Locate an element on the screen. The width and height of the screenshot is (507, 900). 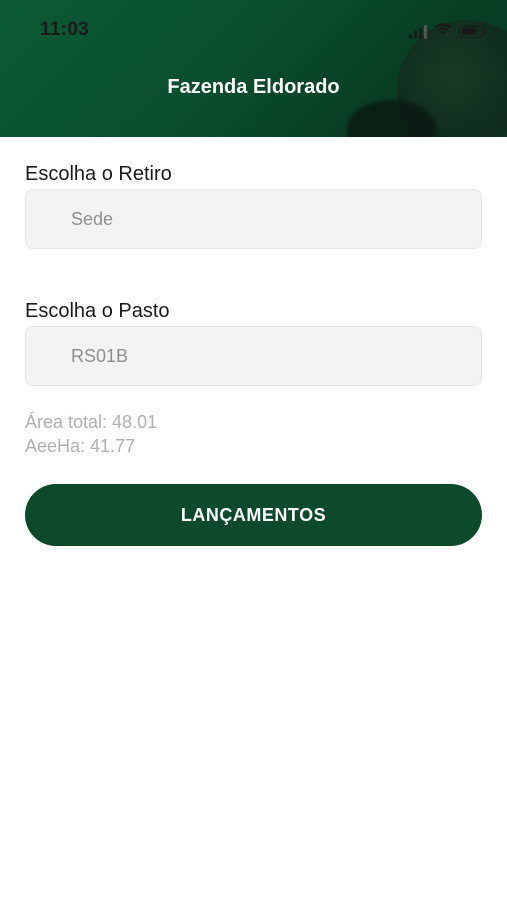
pasto-select-value: RS01B is located at coordinates (100, 355).